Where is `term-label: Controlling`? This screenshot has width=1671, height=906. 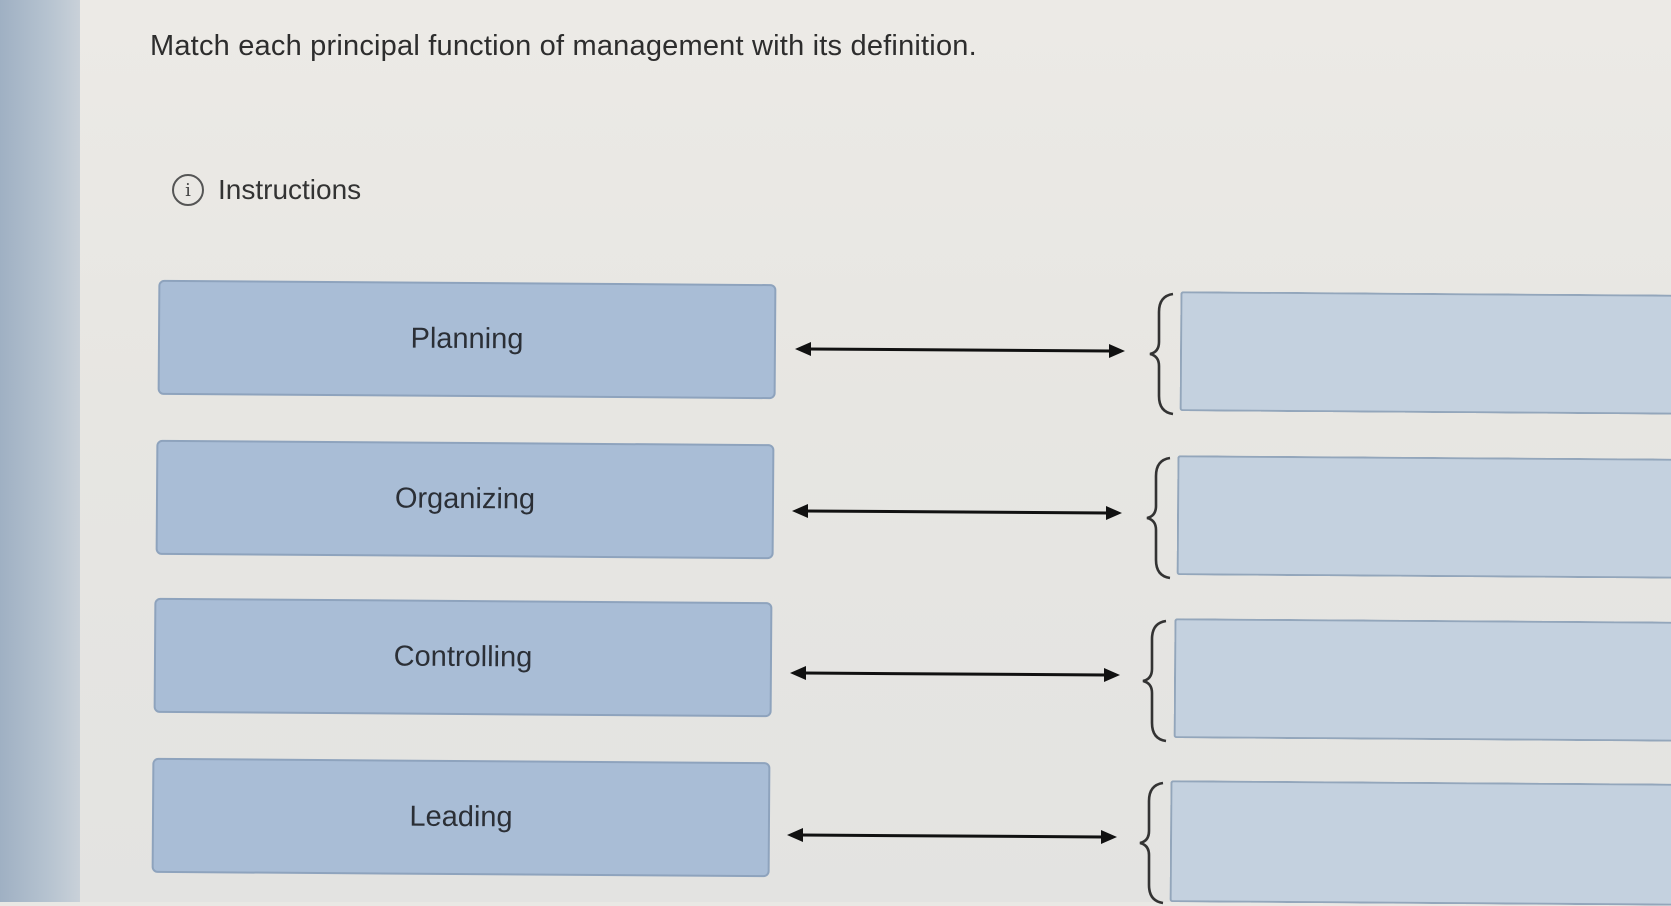 term-label: Controlling is located at coordinates (463, 657).